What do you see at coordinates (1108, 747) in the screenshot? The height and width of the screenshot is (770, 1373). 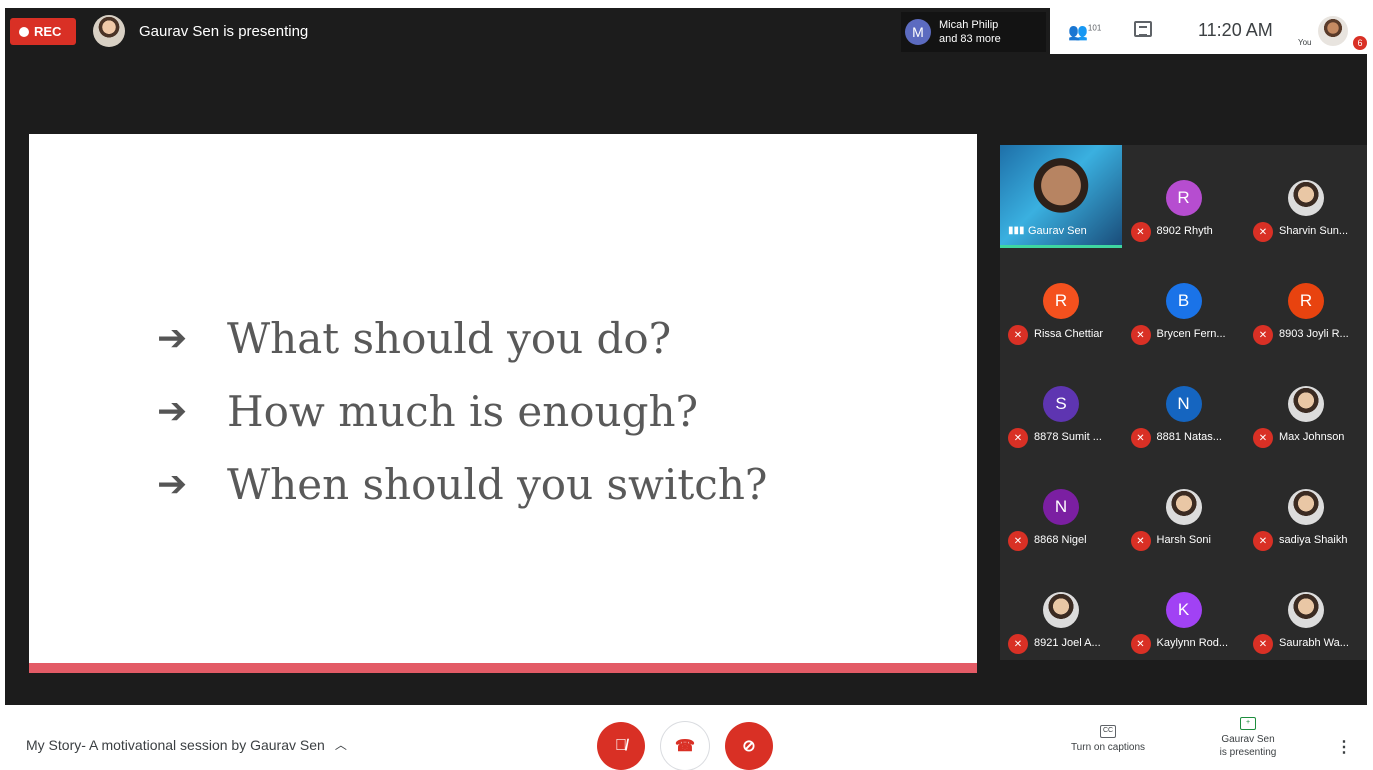 I see `captions-label: Turn on captions` at bounding box center [1108, 747].